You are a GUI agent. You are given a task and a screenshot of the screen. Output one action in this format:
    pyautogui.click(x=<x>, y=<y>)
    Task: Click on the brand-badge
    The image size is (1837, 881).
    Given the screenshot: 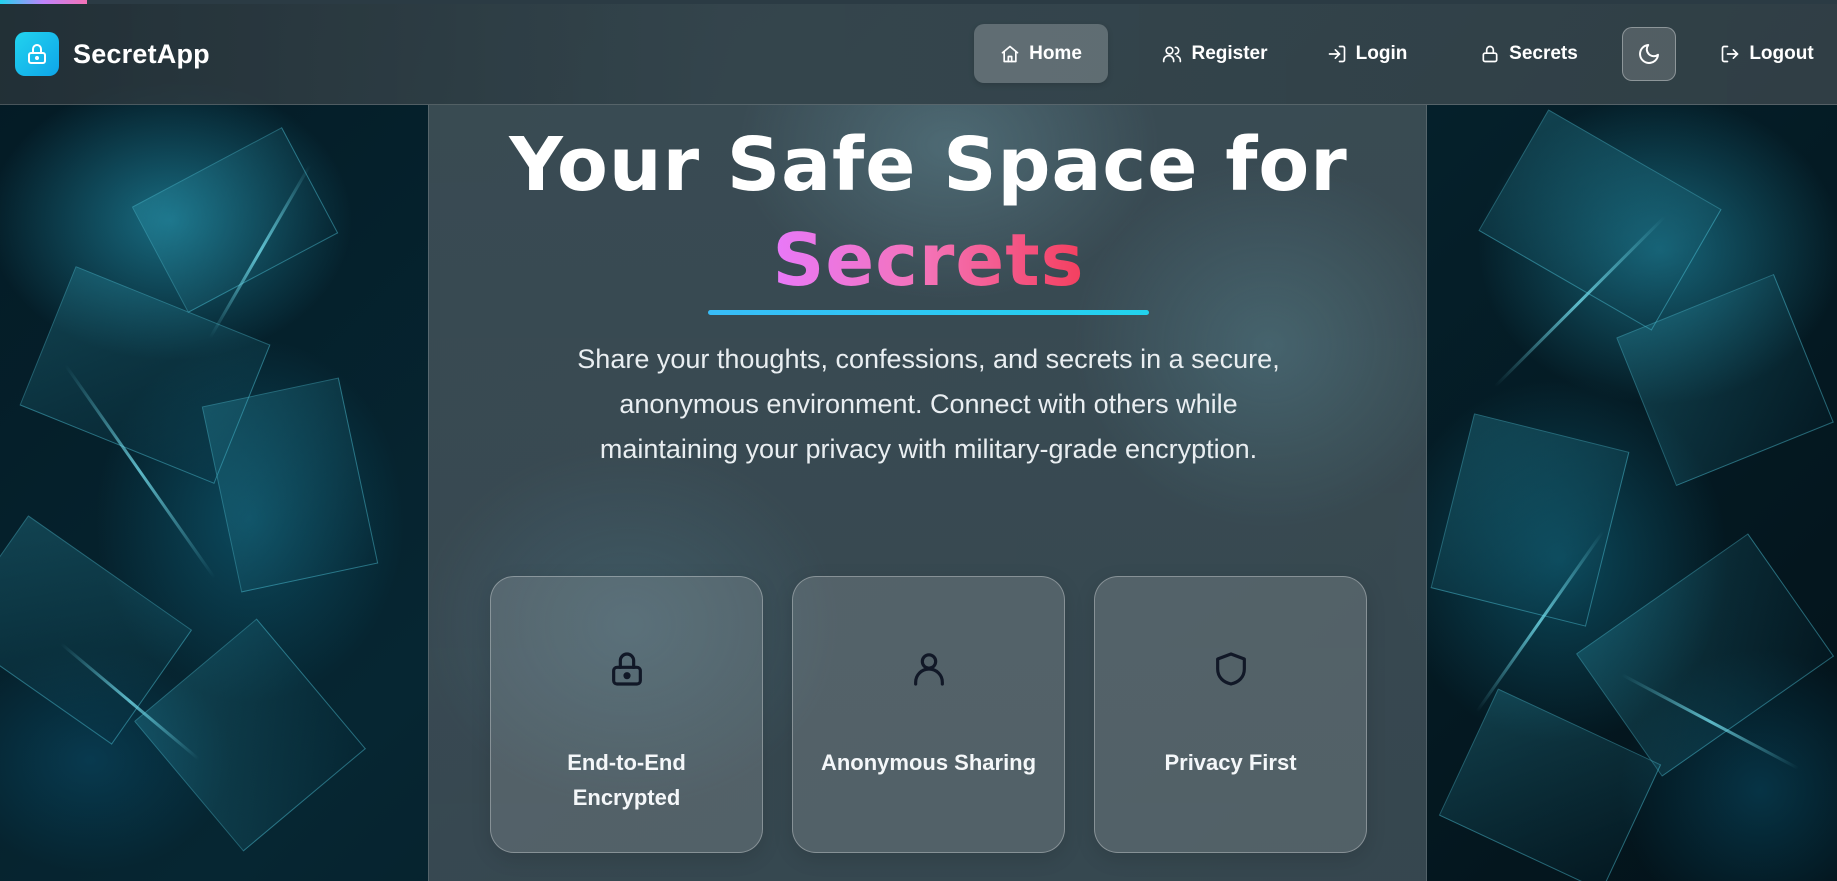 What is the action you would take?
    pyautogui.click(x=37, y=54)
    